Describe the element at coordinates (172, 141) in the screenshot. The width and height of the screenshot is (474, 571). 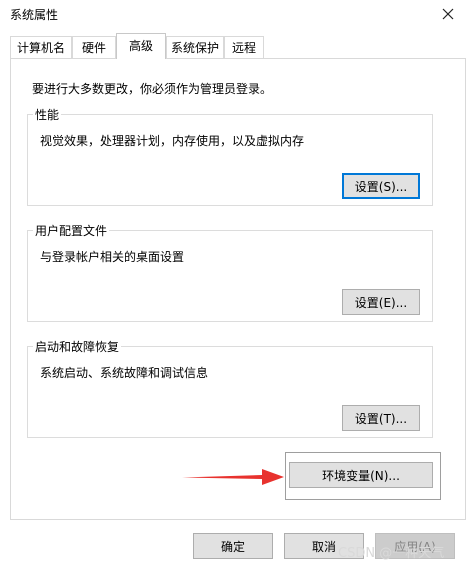
I see `performance-description: 视觉效果，处理器计划，内存使用，以及虚拟内存` at that location.